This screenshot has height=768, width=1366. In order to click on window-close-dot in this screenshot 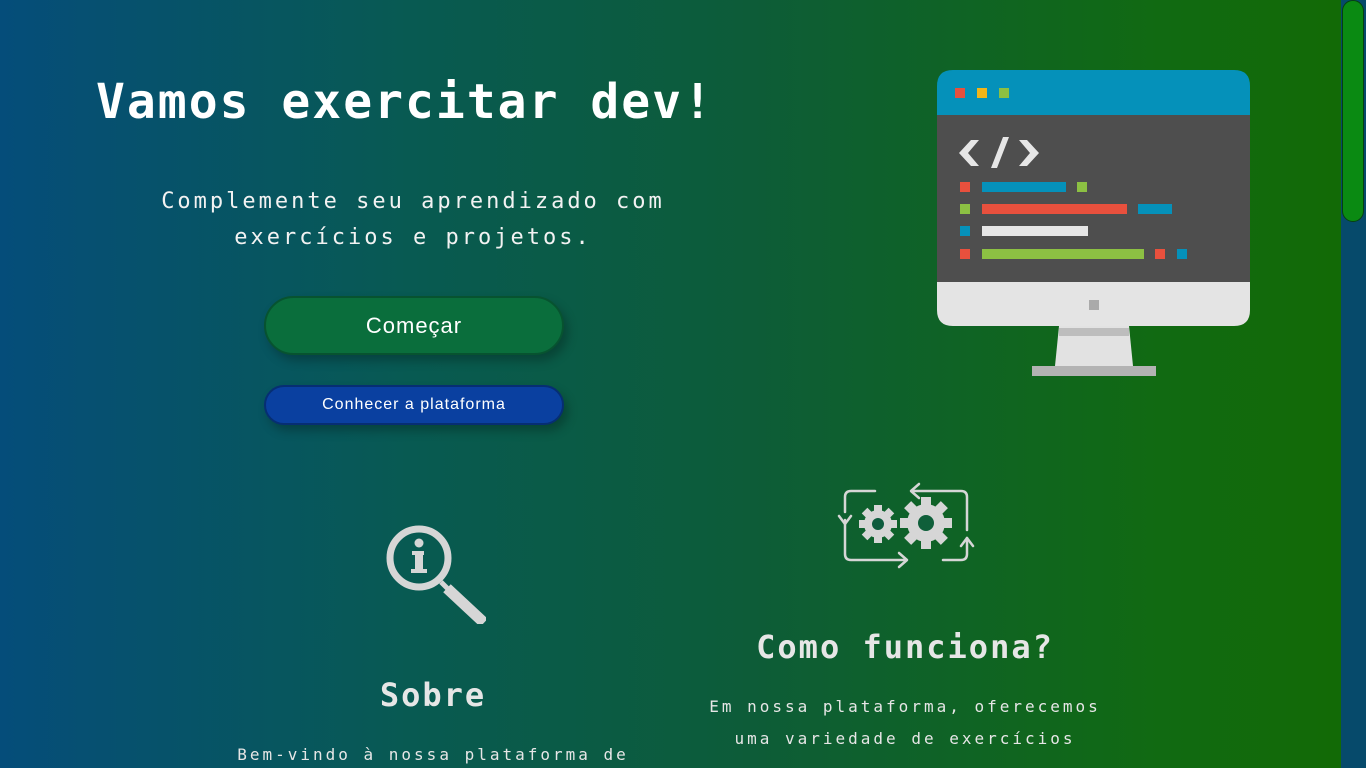, I will do `click(960, 93)`.